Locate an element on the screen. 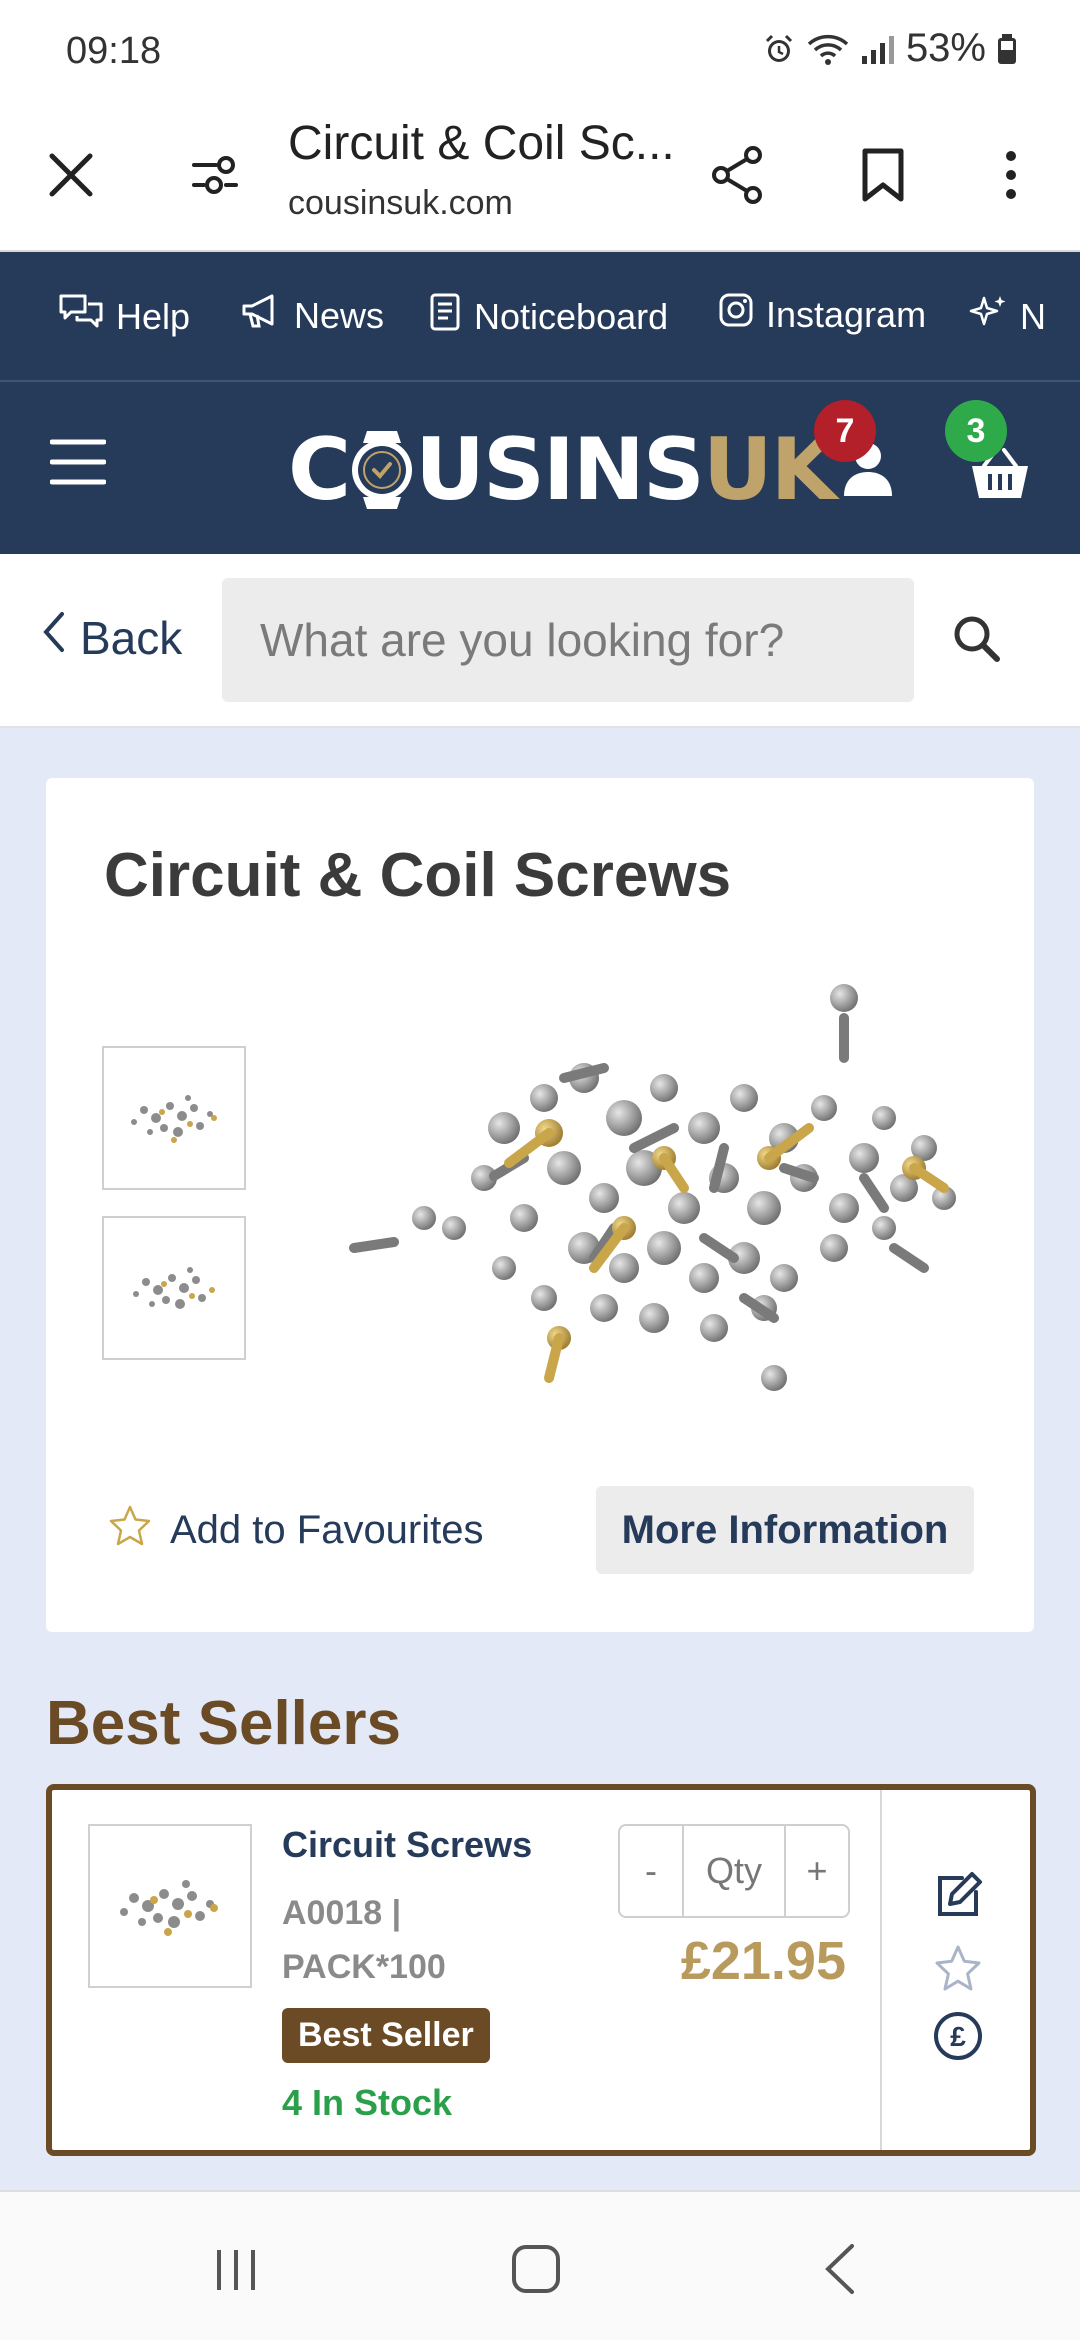  bookmark-icon is located at coordinates (883, 177).